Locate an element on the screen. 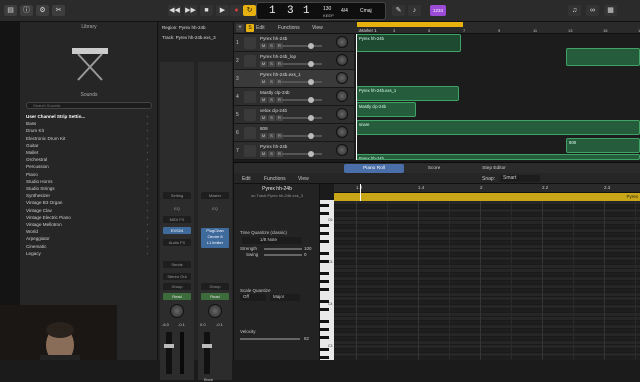 This screenshot has height=382, width=640. strip2-eq: EQ is located at coordinates (215, 208).